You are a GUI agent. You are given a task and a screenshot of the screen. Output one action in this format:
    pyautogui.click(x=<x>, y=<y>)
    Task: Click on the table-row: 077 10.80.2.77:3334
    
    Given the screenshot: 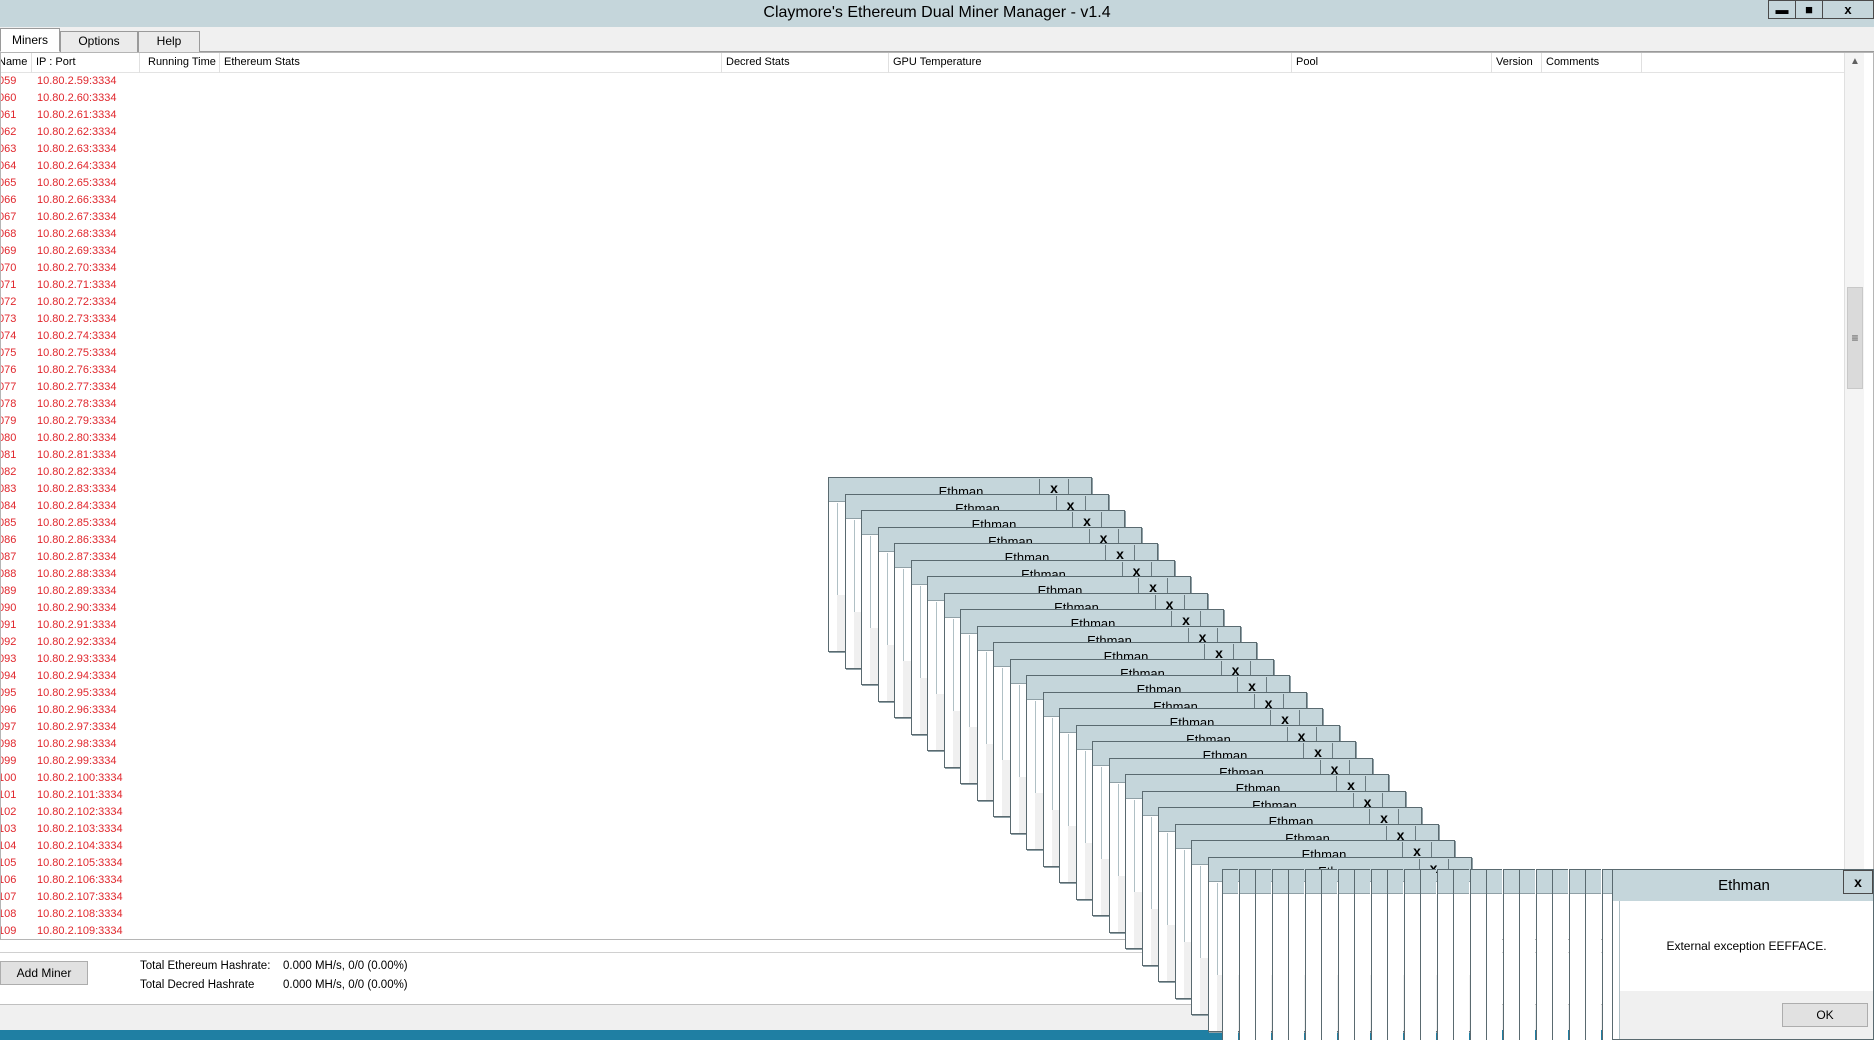 What is the action you would take?
    pyautogui.click(x=923, y=388)
    